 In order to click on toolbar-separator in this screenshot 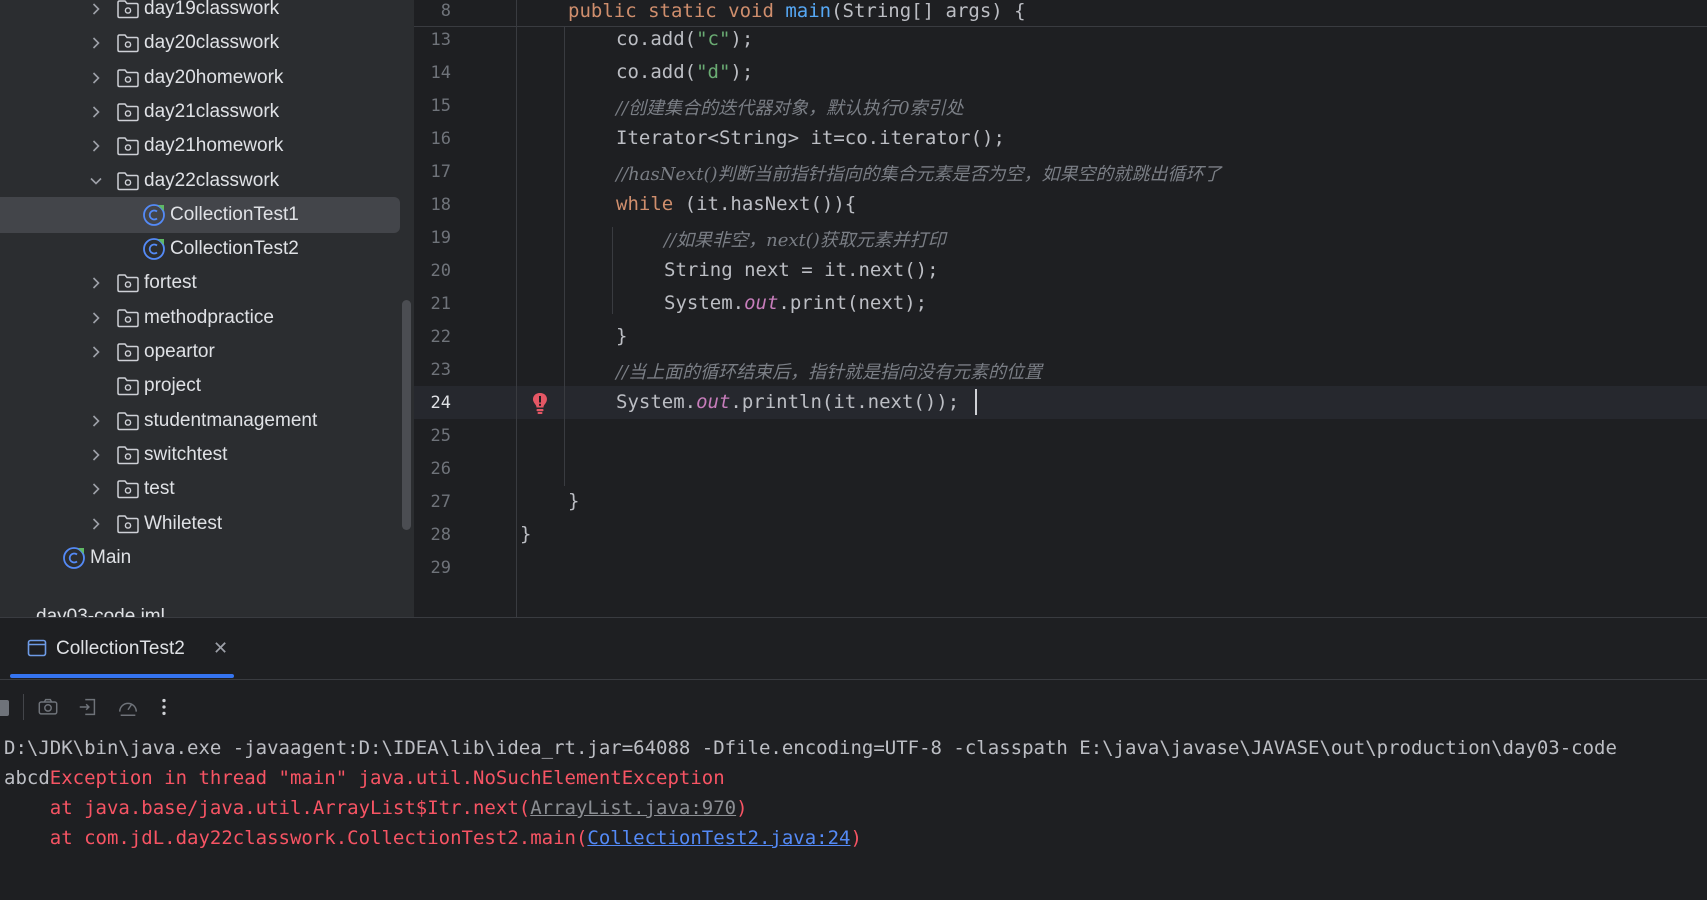, I will do `click(23, 707)`.